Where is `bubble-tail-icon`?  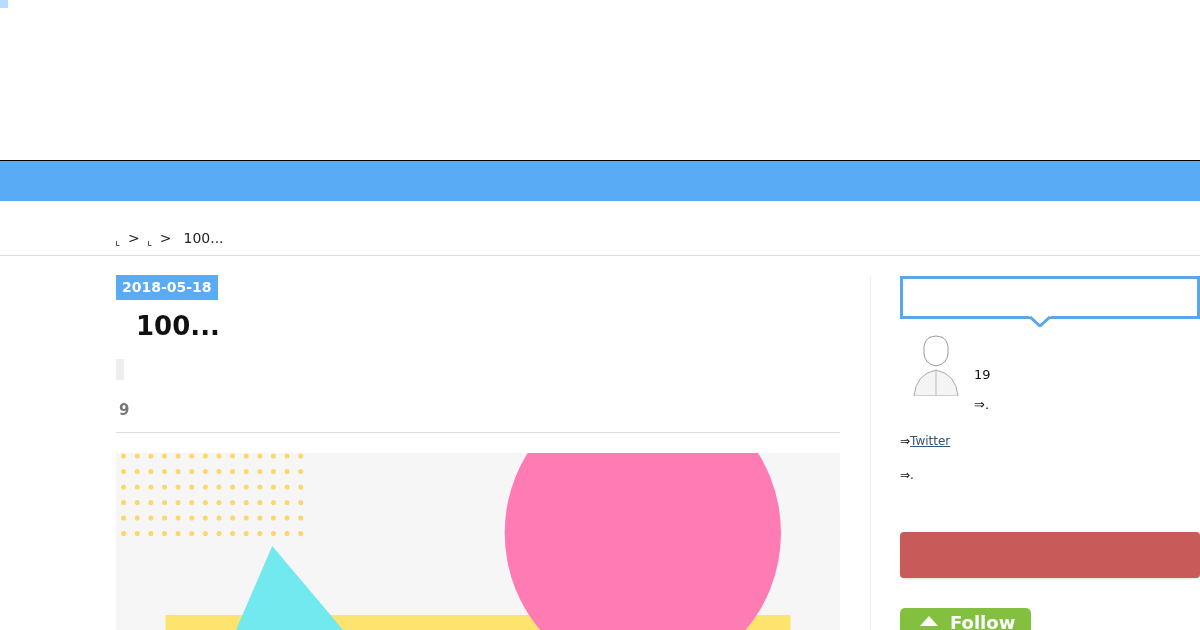
bubble-tail-icon is located at coordinates (1040, 321).